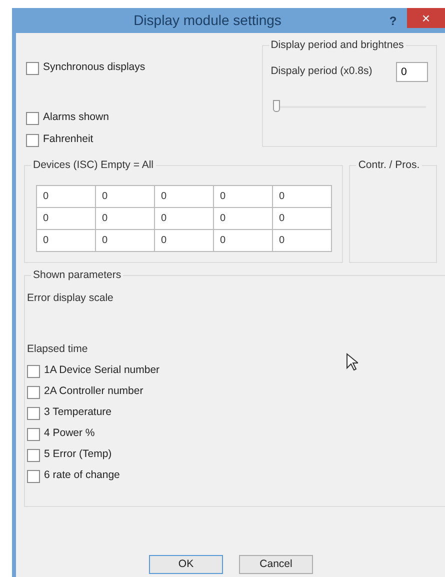  What do you see at coordinates (236, 371) in the screenshot?
I see `checkbox: 1A Device Serial number` at bounding box center [236, 371].